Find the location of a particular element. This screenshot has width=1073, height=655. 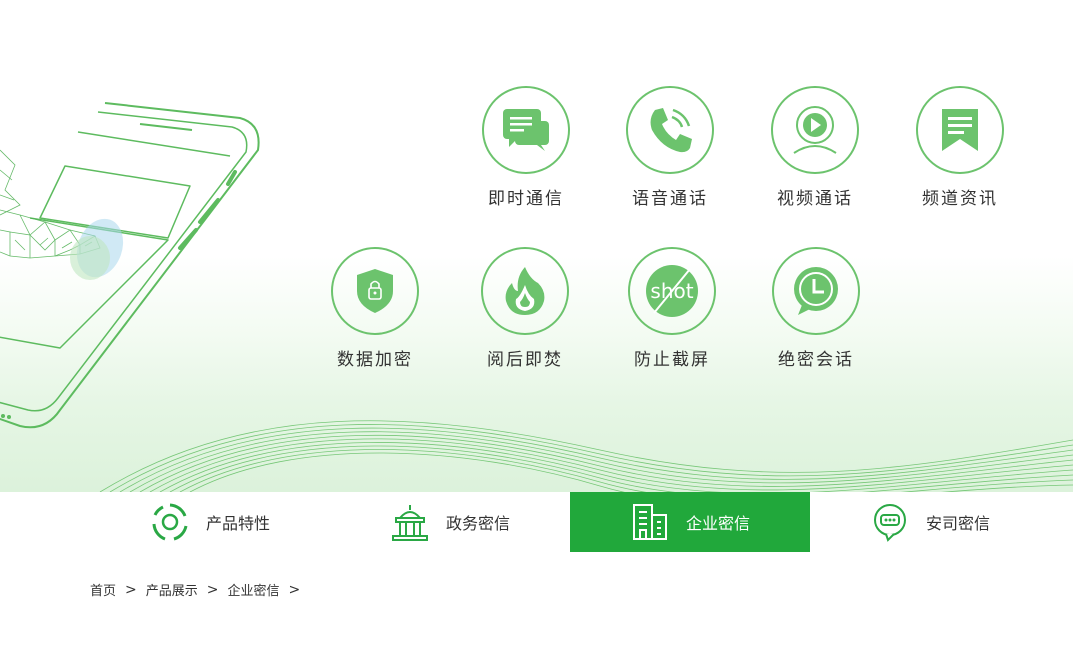

feature-label: 数据加密 is located at coordinates (375, 360).